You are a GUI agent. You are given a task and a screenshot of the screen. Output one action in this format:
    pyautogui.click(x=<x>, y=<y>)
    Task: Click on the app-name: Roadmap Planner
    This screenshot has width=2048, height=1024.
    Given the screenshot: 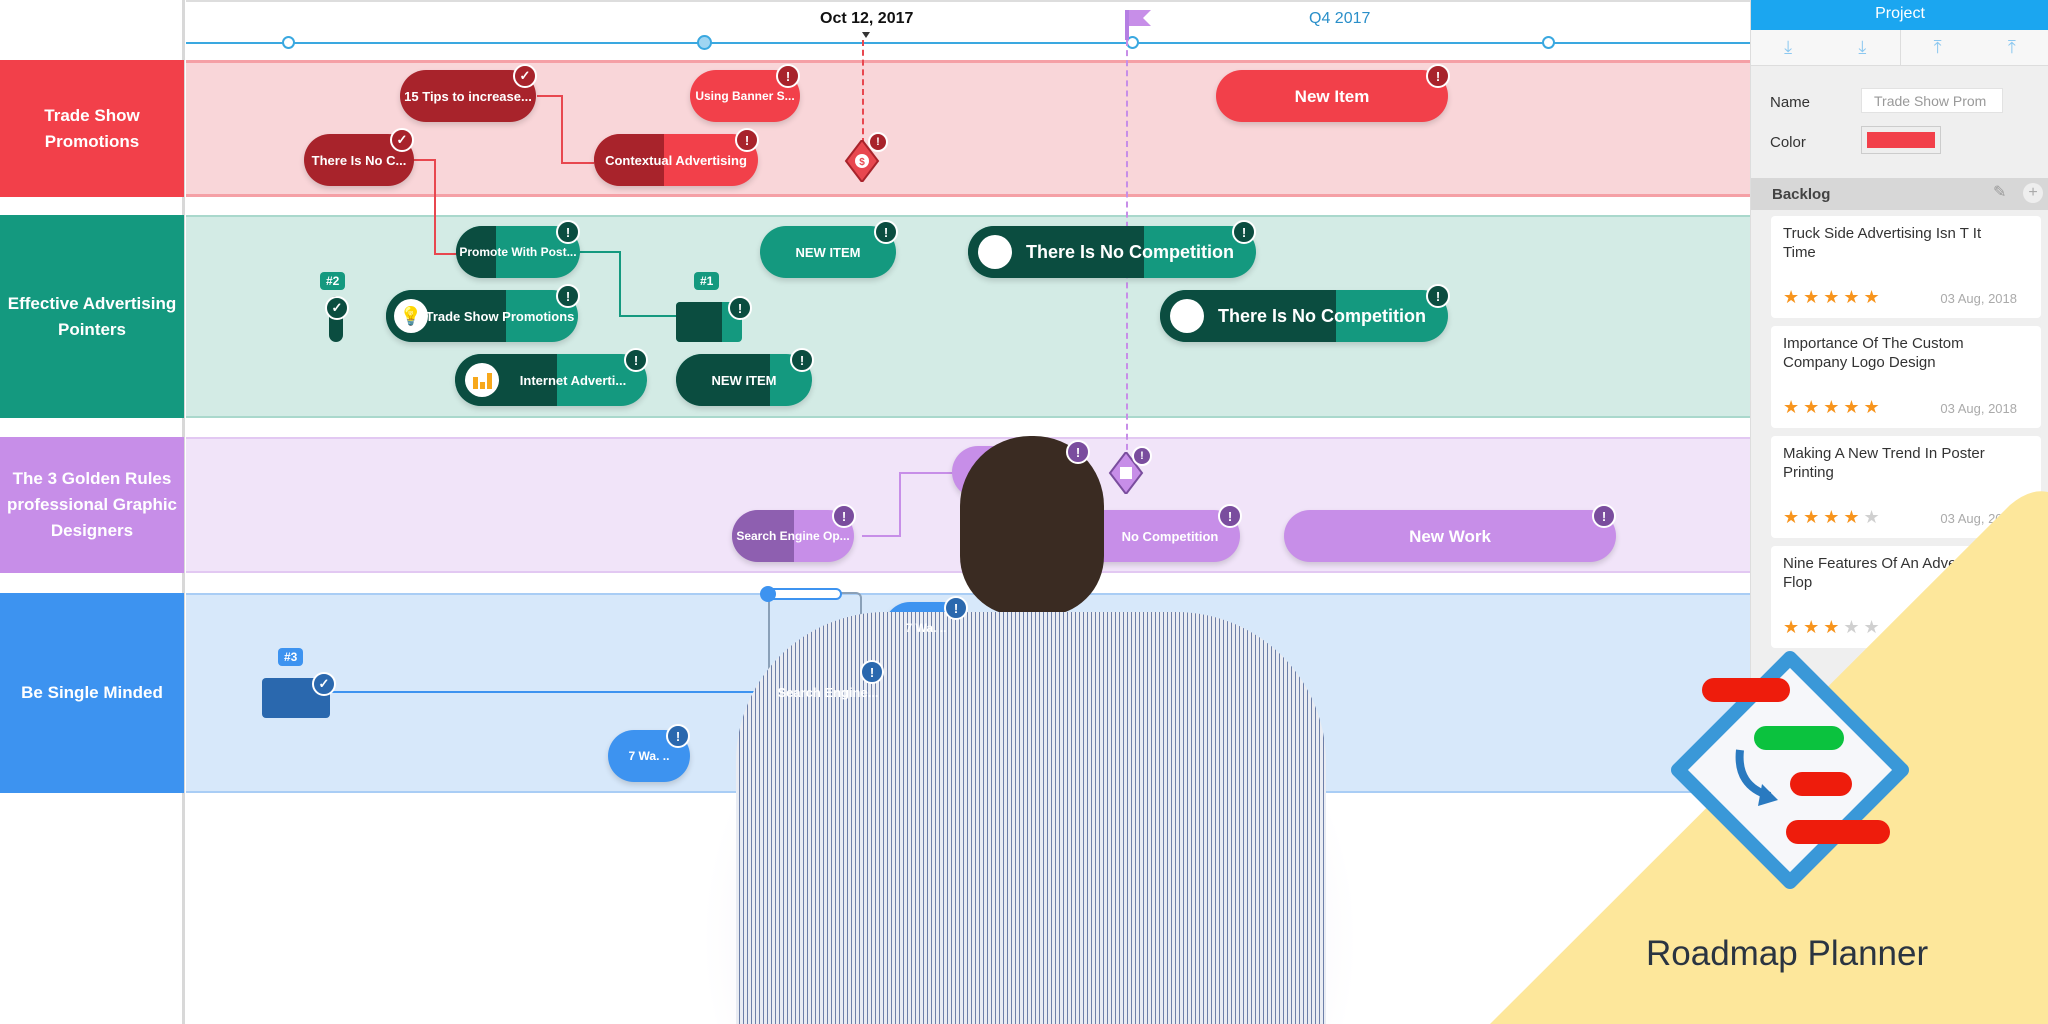 What is the action you would take?
    pyautogui.click(x=1787, y=953)
    